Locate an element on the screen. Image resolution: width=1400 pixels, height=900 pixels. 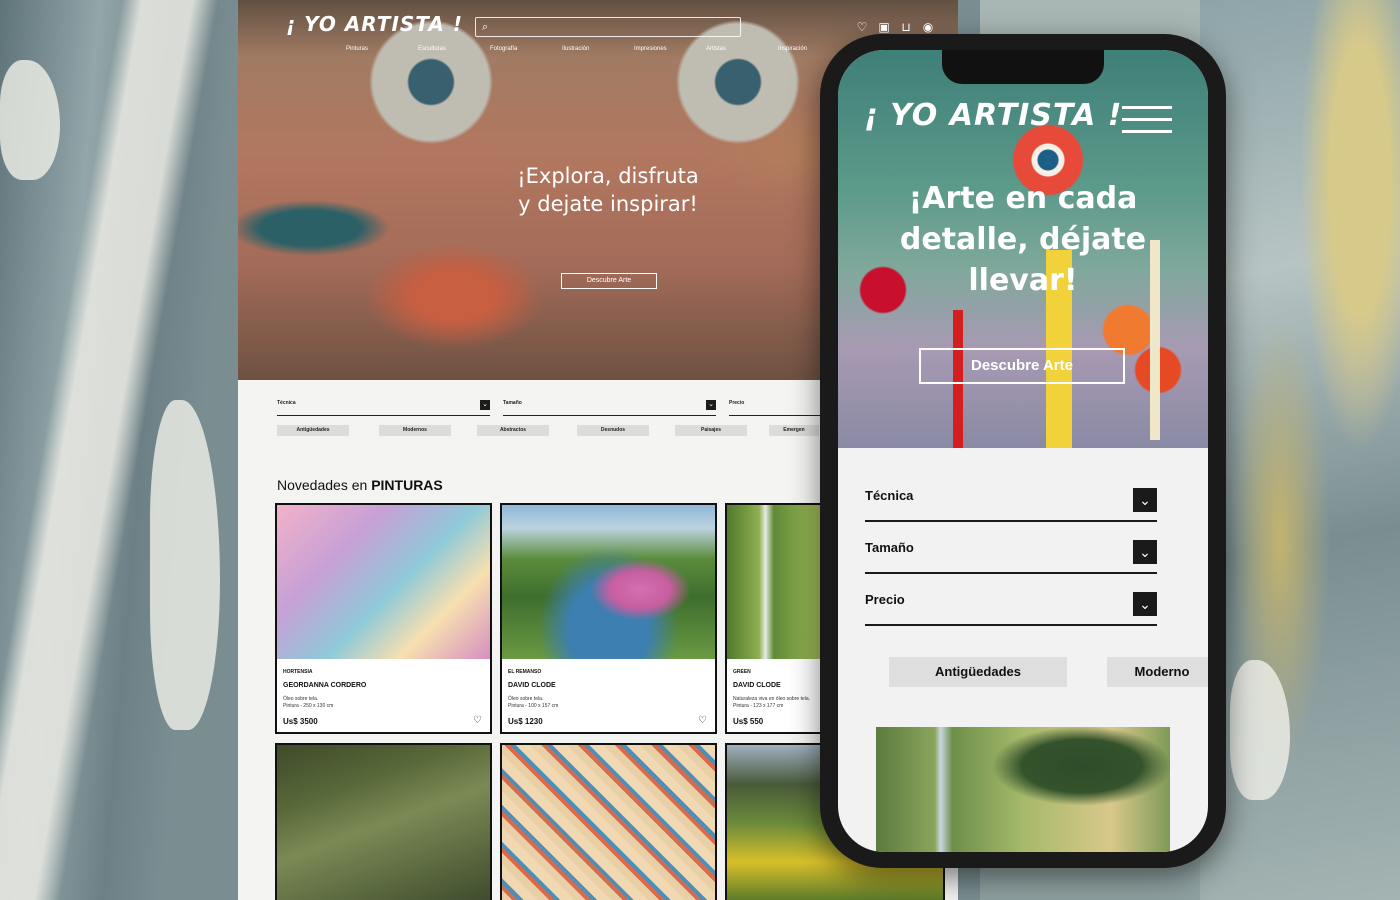
hero-title-line: detalle, déjate is located at coordinates (1023, 239).